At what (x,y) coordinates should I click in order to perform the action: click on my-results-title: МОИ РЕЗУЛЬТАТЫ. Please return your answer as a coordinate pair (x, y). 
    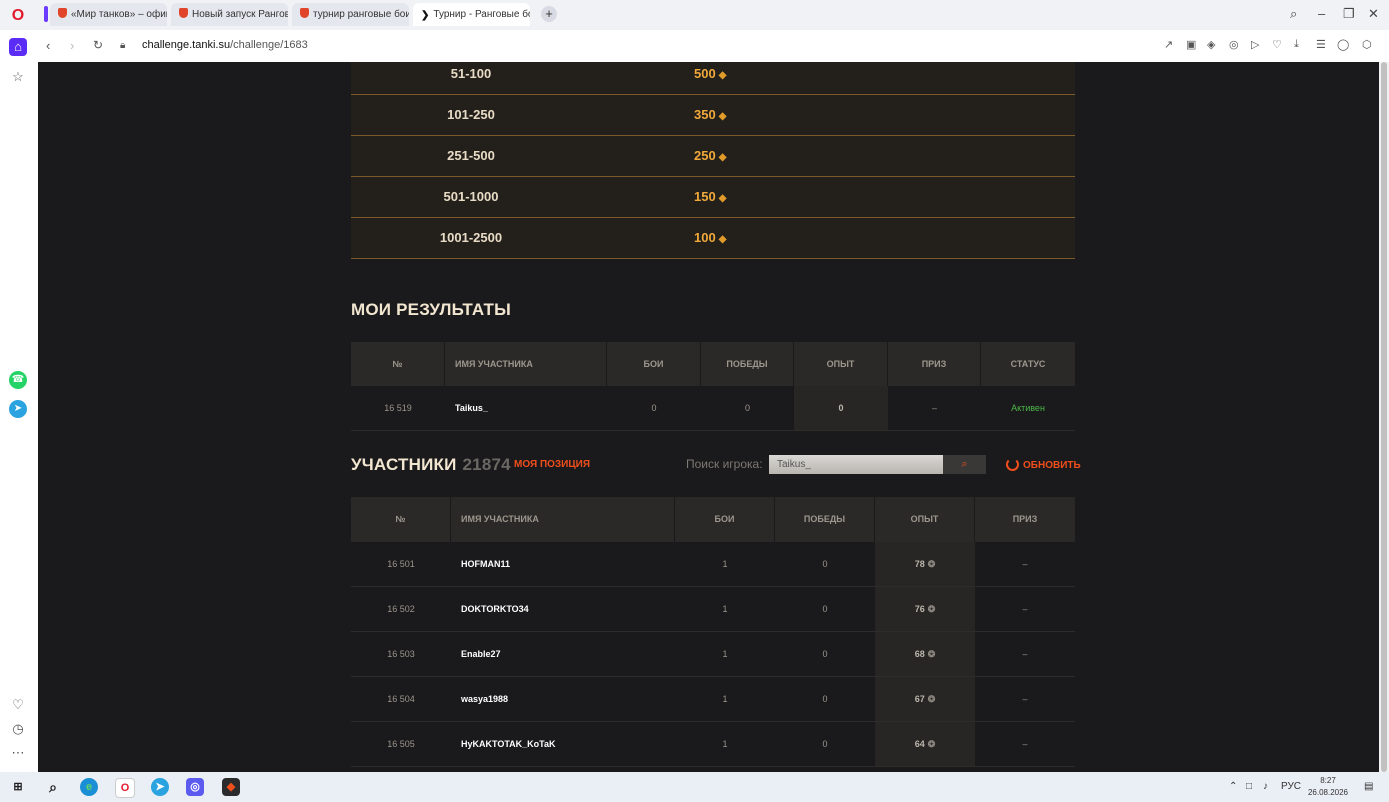
    Looking at the image, I should click on (431, 309).